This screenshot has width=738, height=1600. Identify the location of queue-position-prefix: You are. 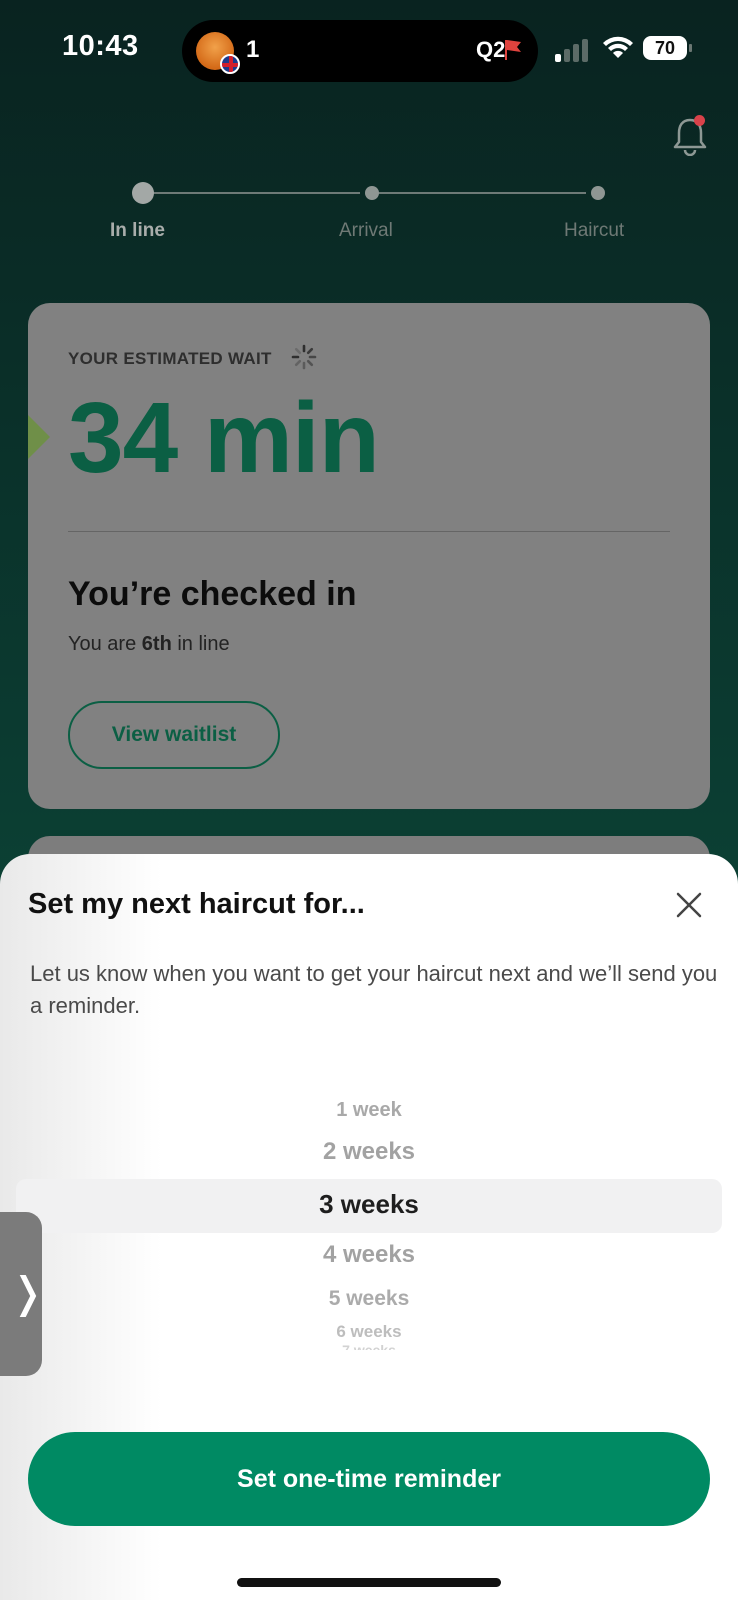
(105, 644).